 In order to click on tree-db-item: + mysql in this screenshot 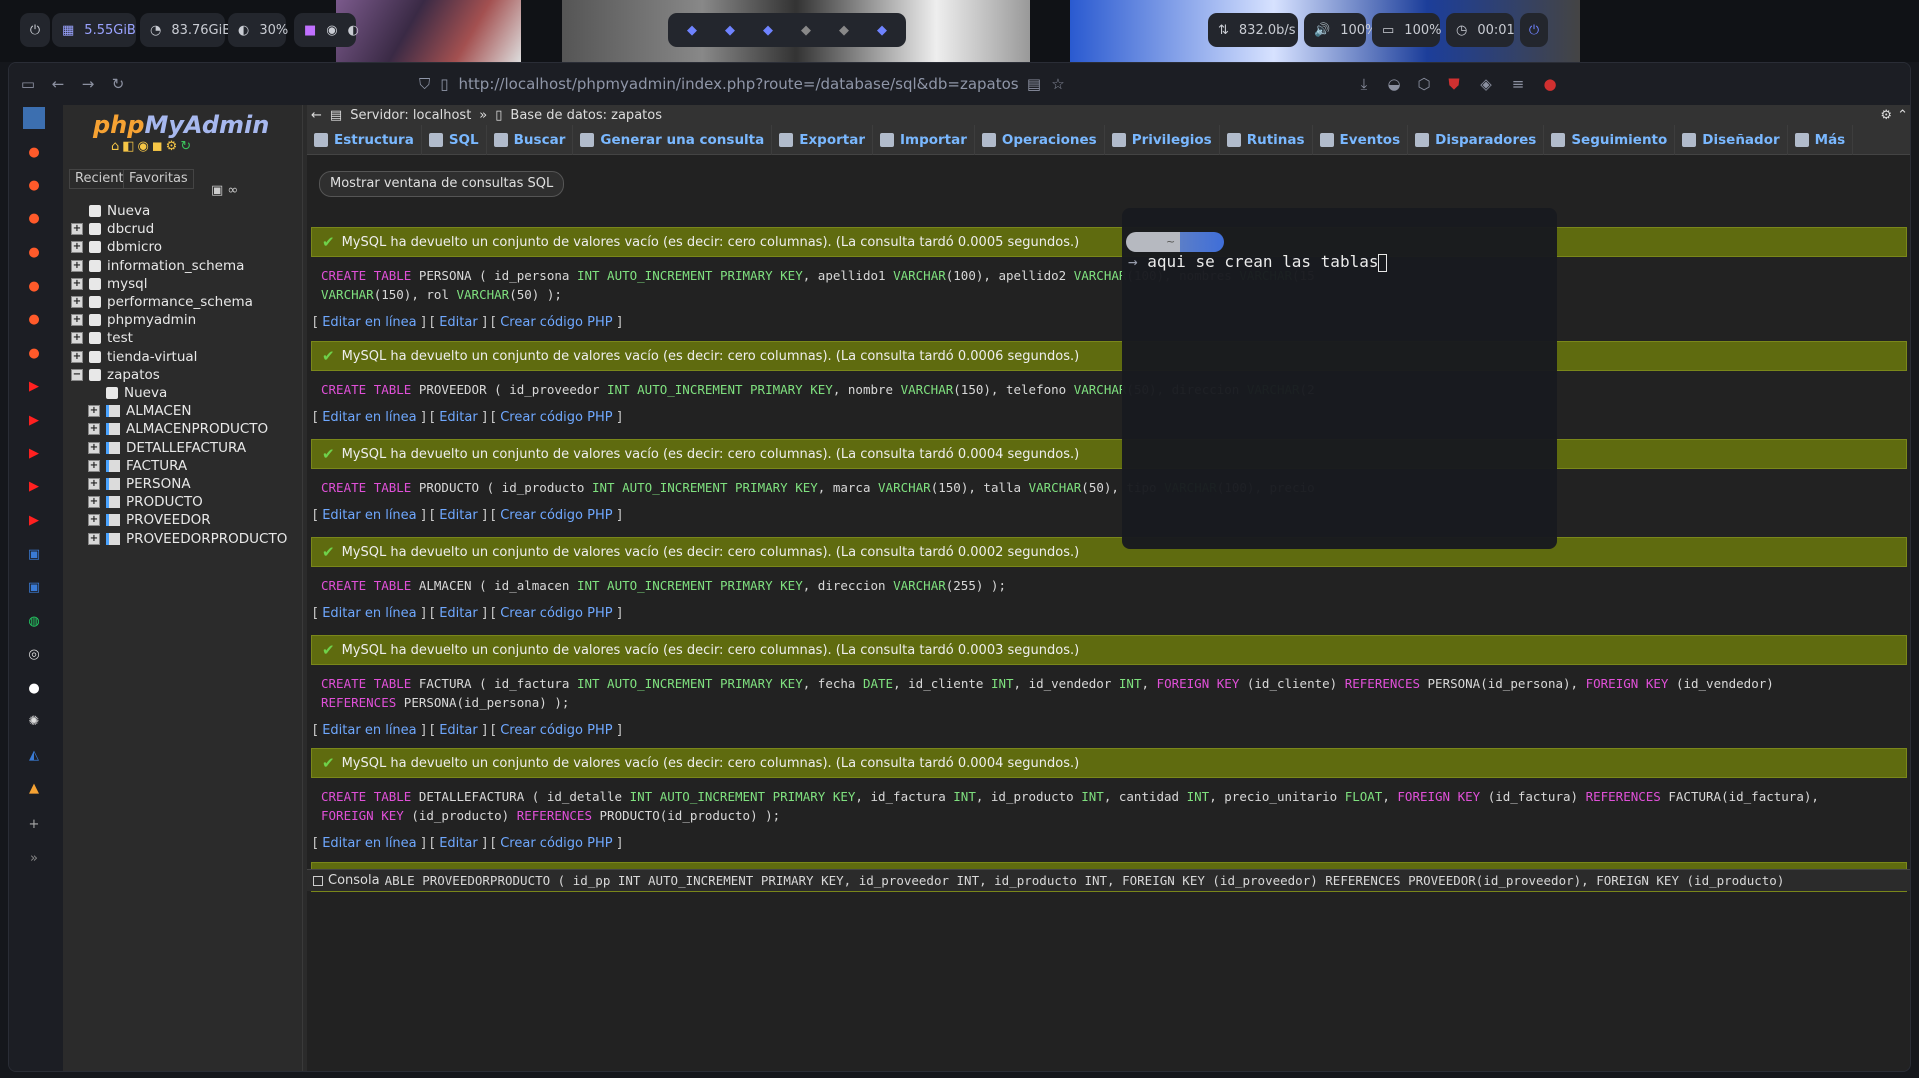, I will do `click(109, 284)`.